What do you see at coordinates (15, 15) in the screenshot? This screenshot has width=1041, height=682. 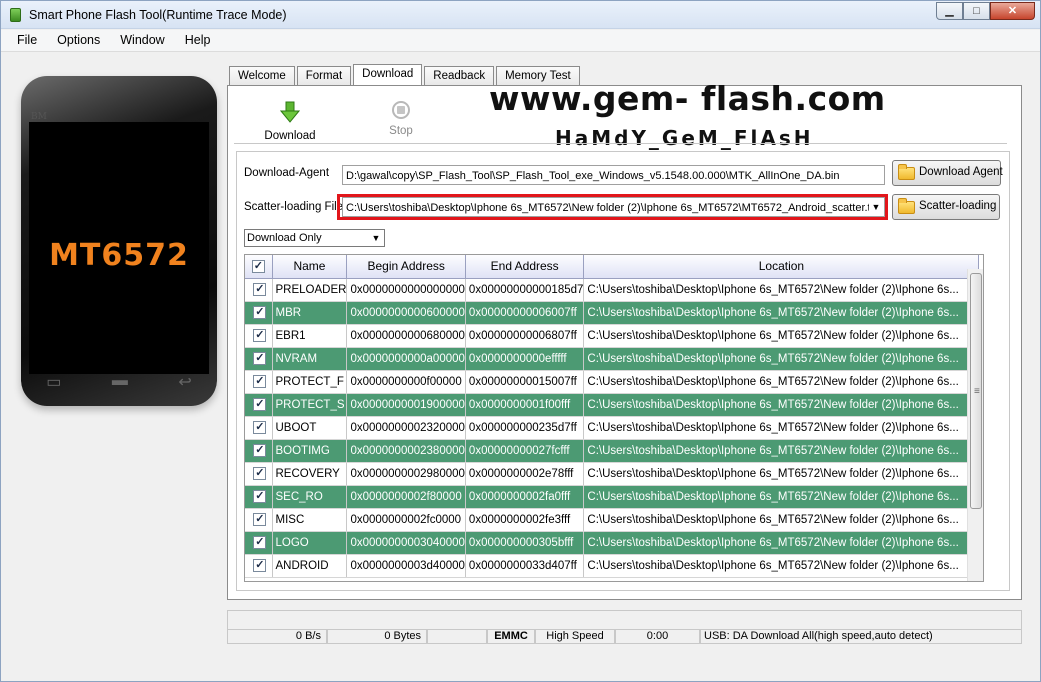 I see `app-icon` at bounding box center [15, 15].